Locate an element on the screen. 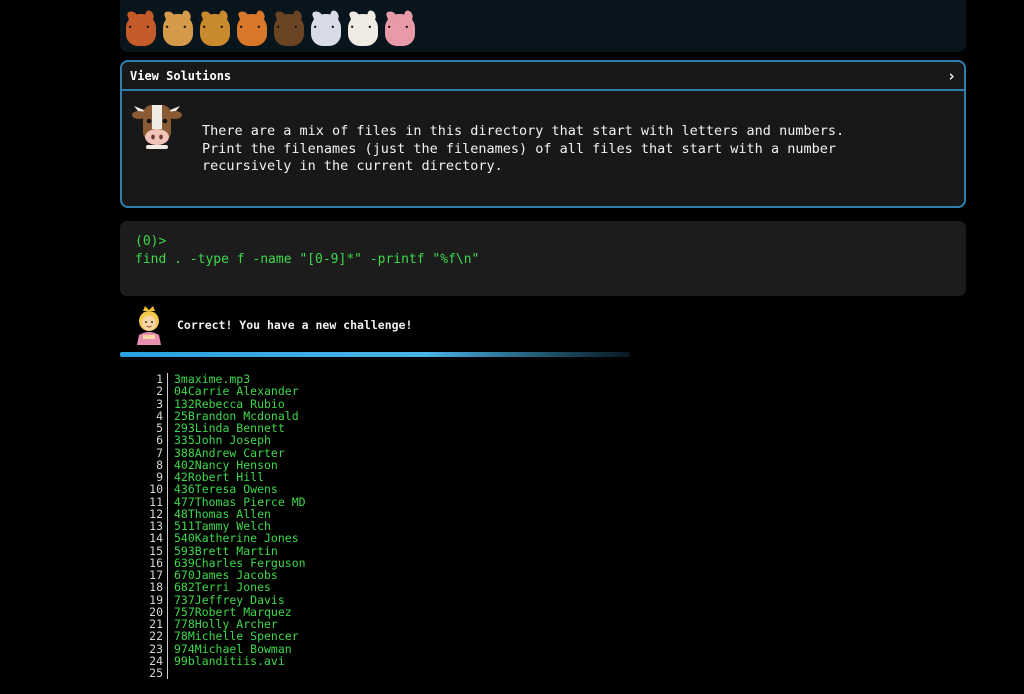  output-line-text: 436Teresa Owens is located at coordinates (226, 489).